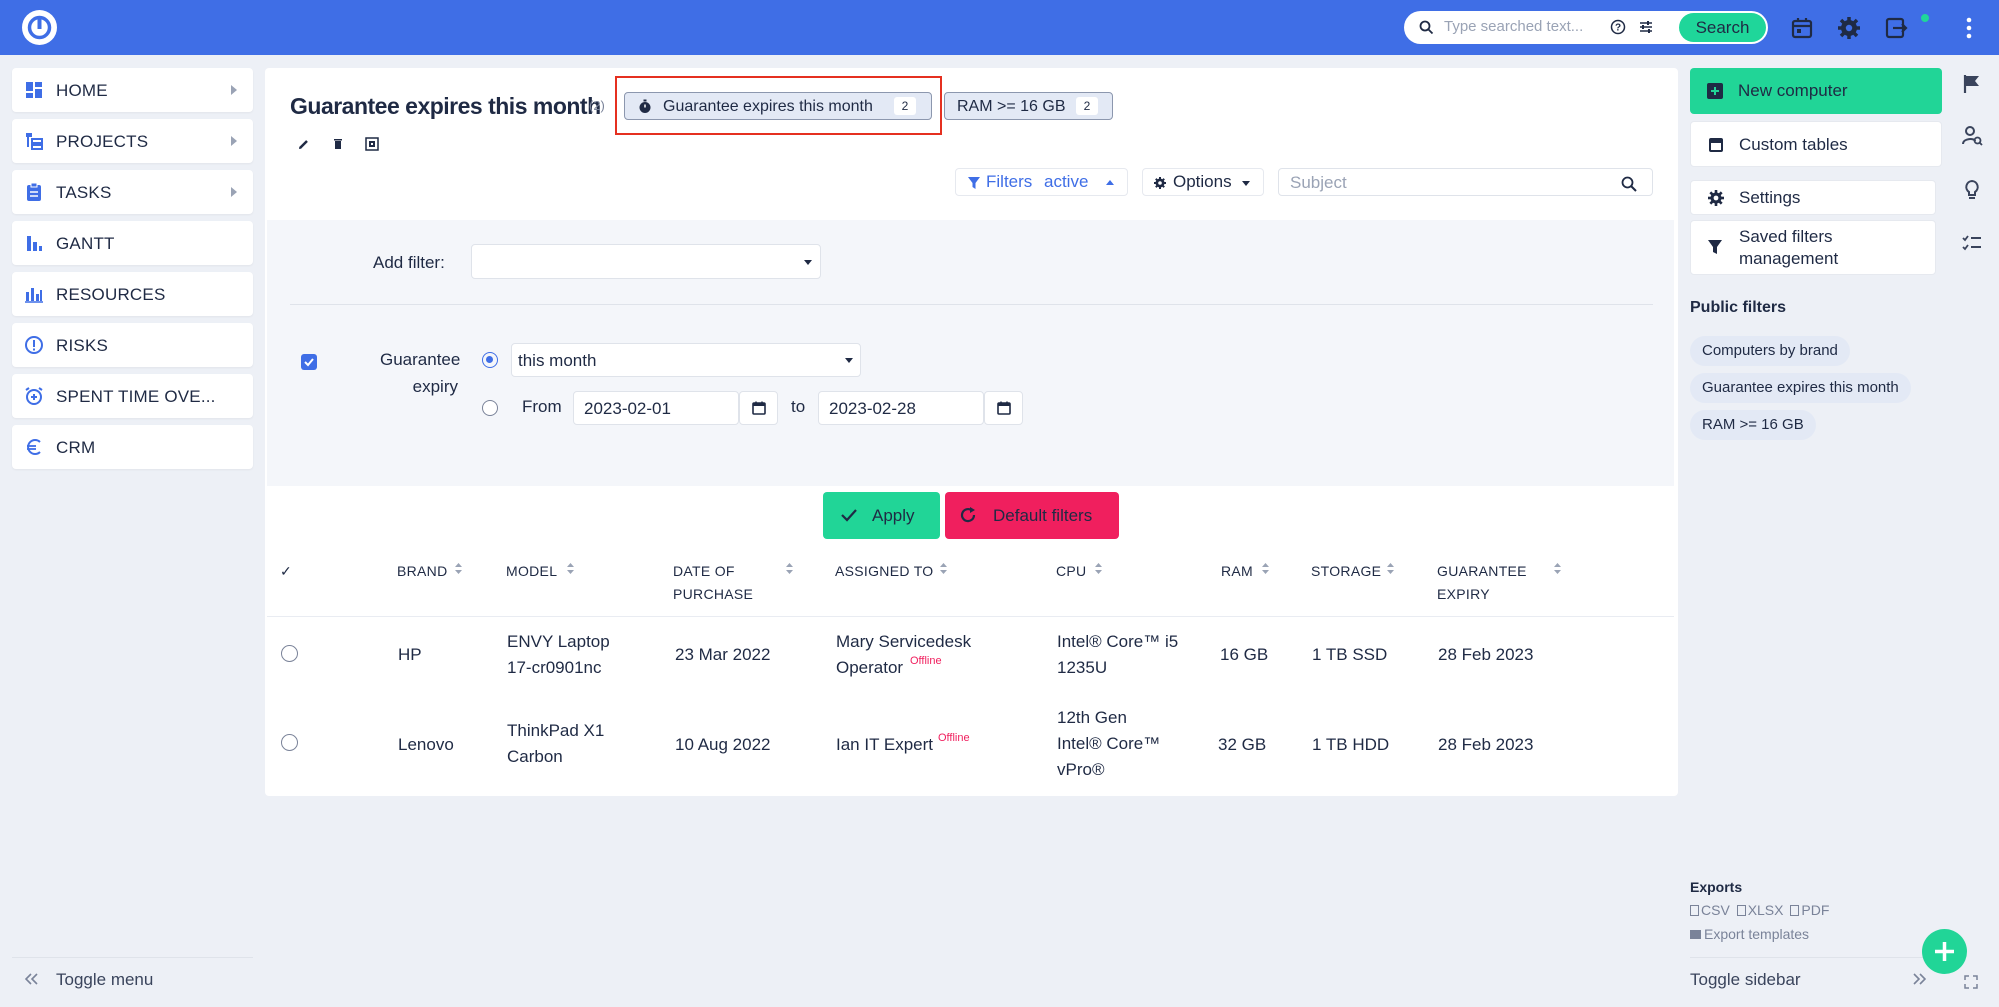  Describe the element at coordinates (1971, 982) in the screenshot. I see `fullscreen-icon` at that location.